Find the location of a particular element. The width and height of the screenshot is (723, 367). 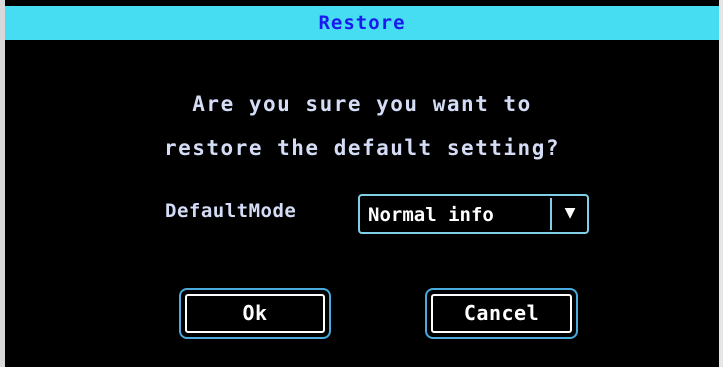

confirm-message-line-2: restore the default setting? is located at coordinates (361, 148).